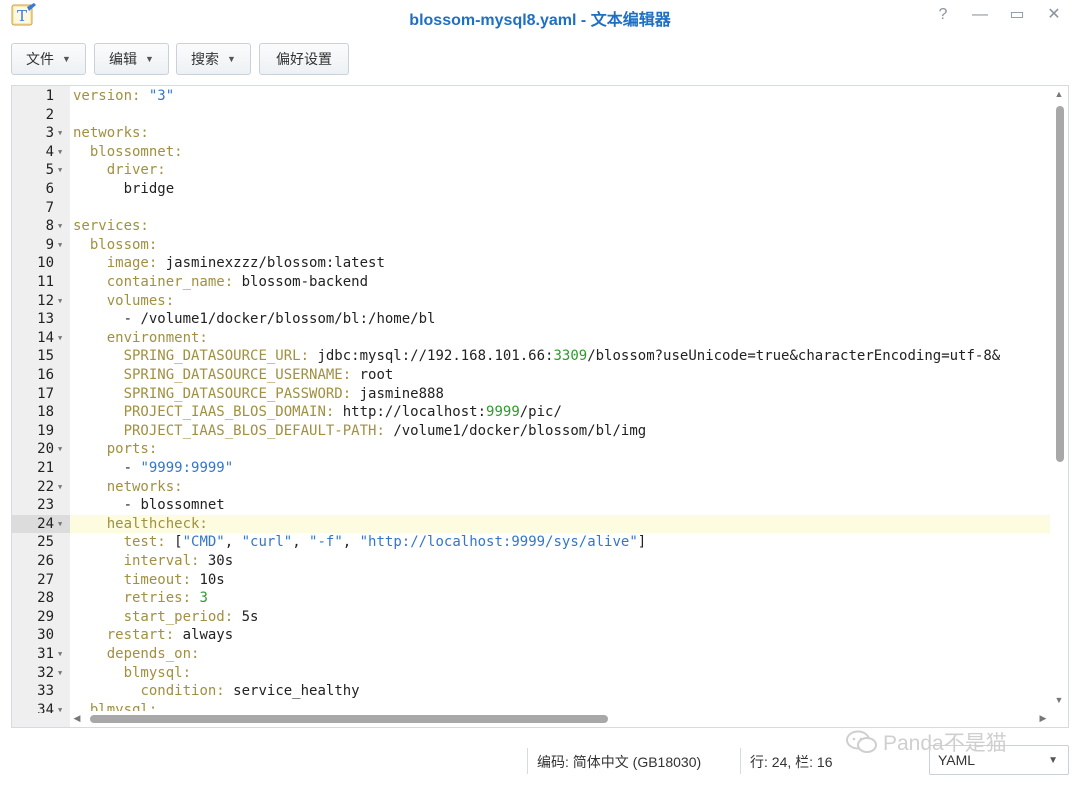 This screenshot has width=1080, height=787. I want to click on code-line: 31 ▼ depends_on:, so click(532, 654).